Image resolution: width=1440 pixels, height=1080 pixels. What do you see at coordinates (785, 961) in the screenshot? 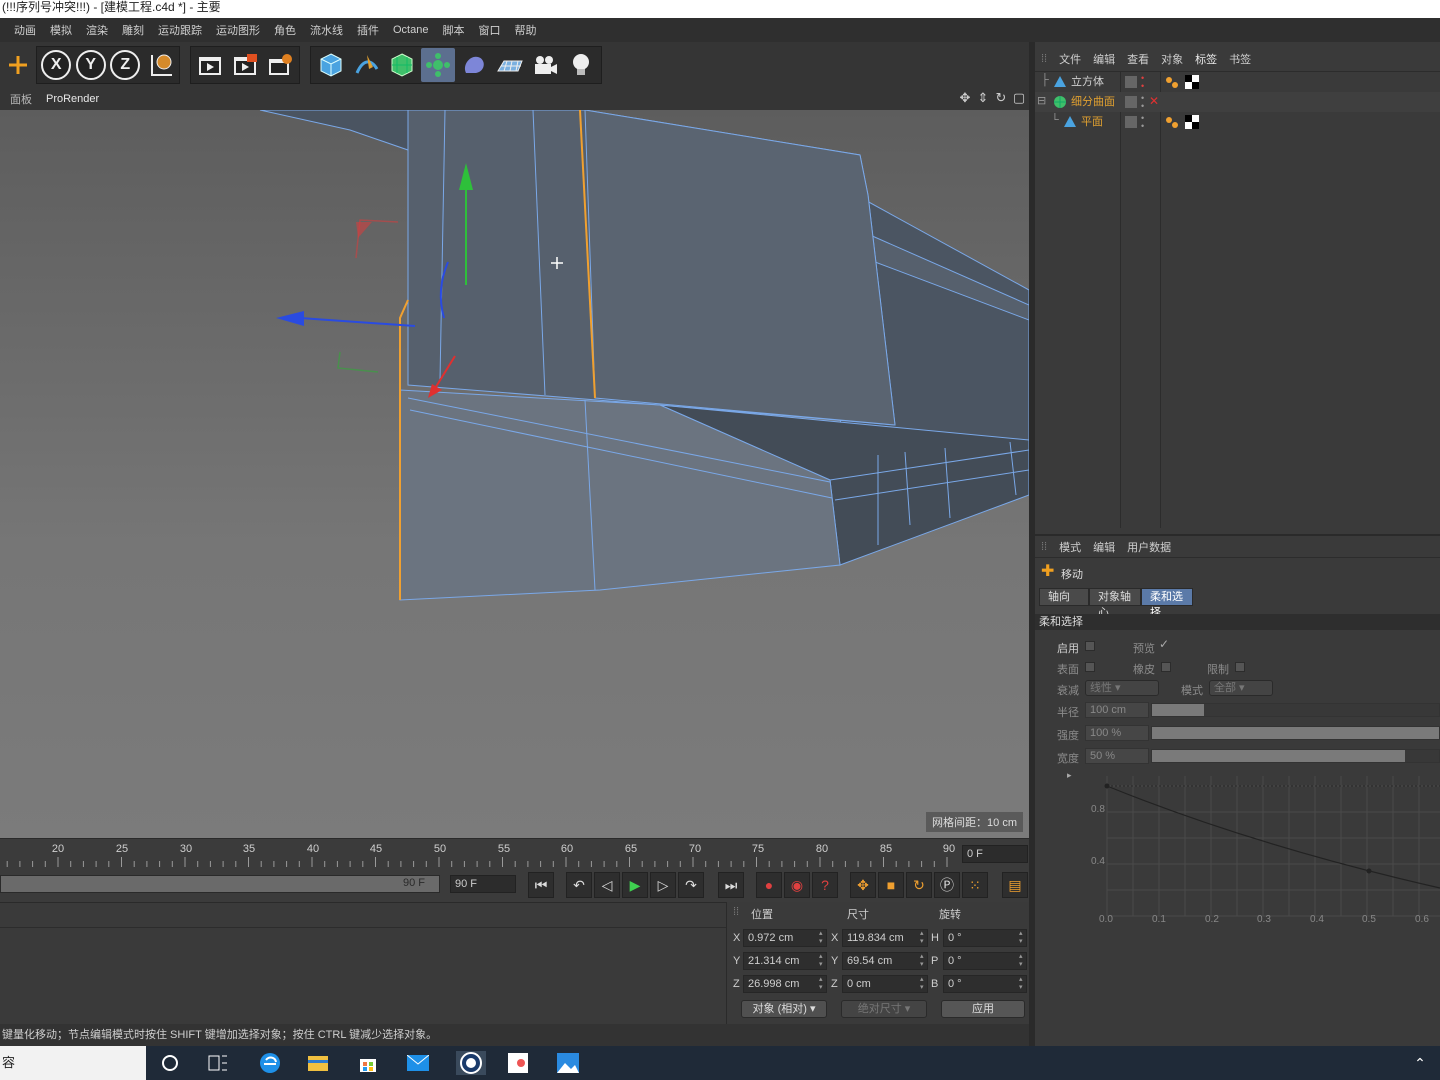
I see `position-y-field: 21.314 cm` at bounding box center [785, 961].